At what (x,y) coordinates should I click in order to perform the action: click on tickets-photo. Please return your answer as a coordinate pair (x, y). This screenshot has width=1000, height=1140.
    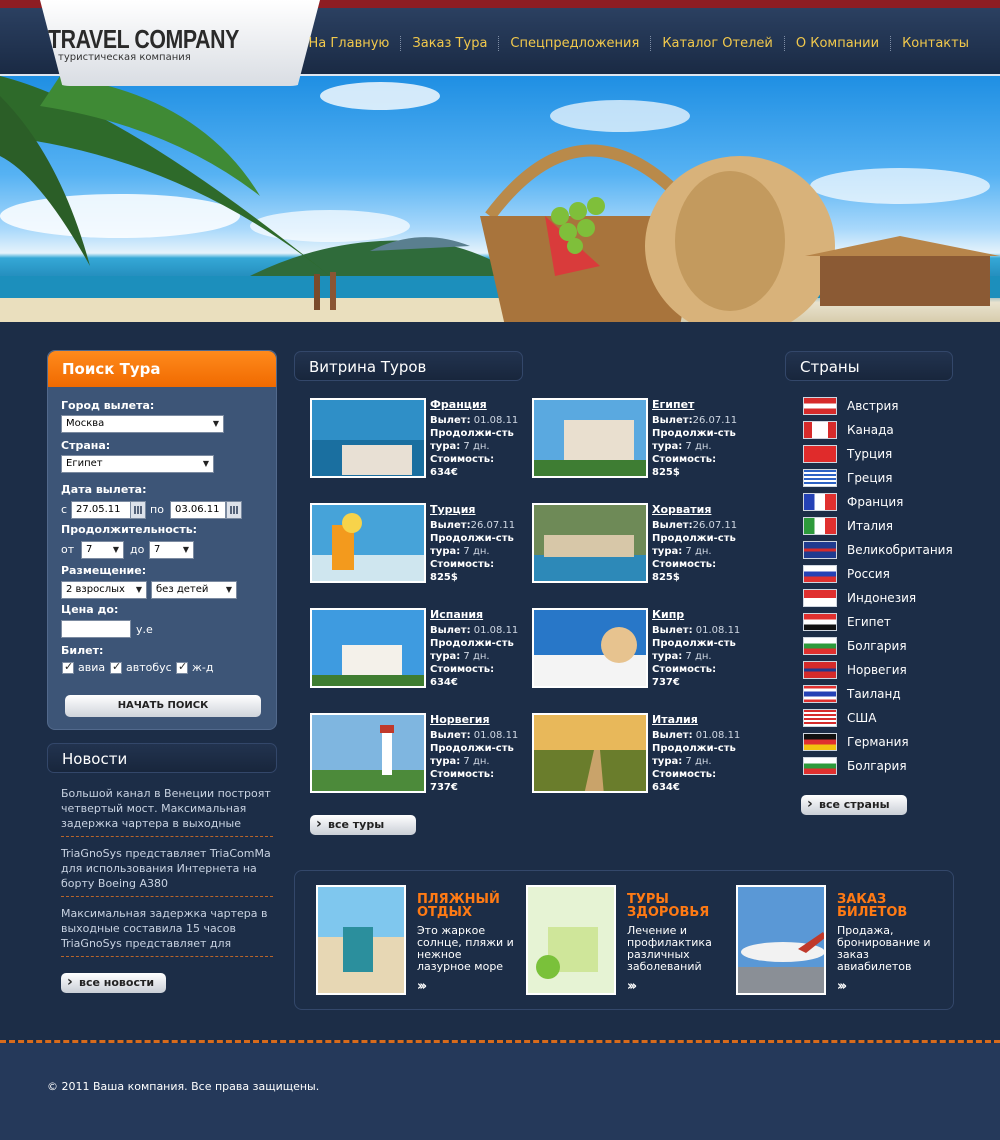
    Looking at the image, I should click on (781, 940).